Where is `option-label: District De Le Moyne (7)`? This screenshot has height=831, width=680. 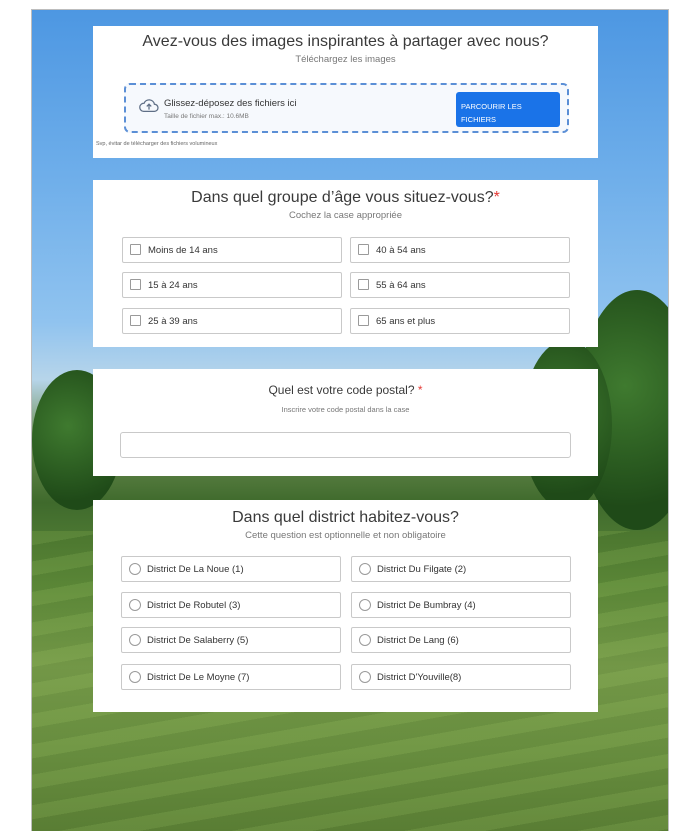
option-label: District De Le Moyne (7) is located at coordinates (198, 677).